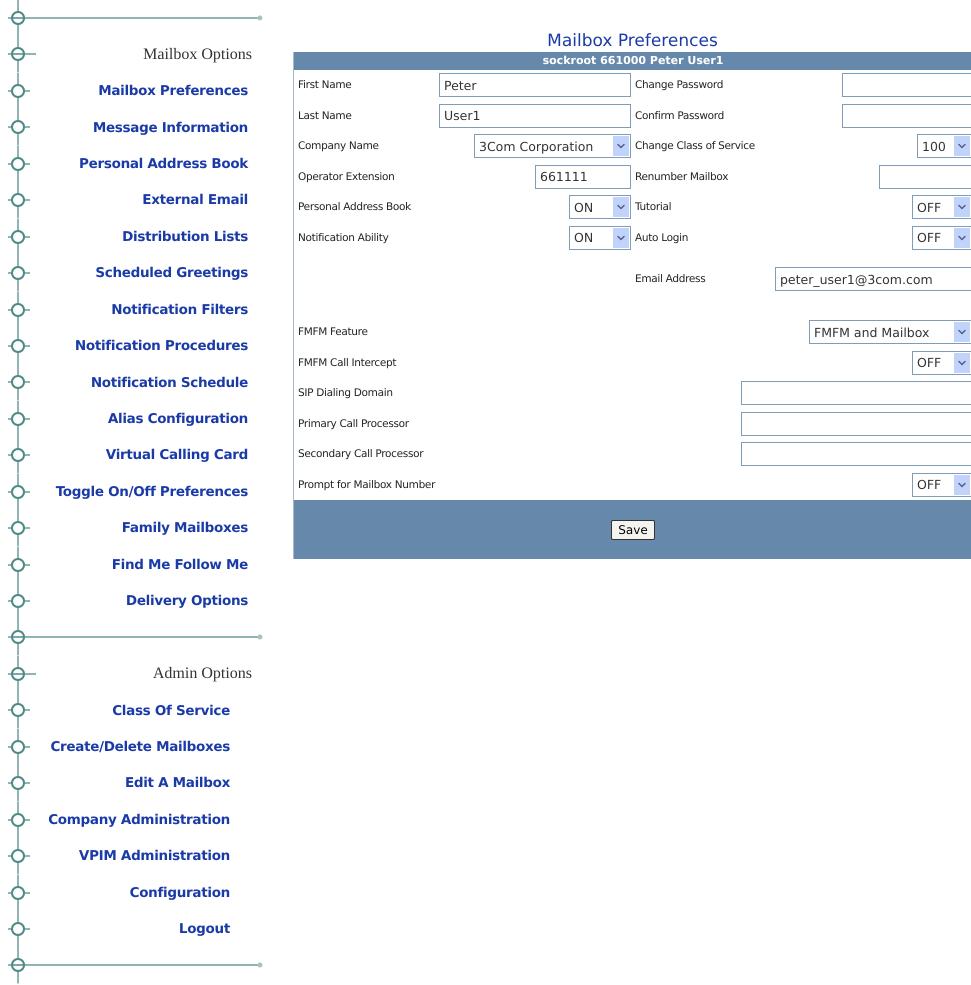  I want to click on field-label: Change Class of Service, so click(695, 146).